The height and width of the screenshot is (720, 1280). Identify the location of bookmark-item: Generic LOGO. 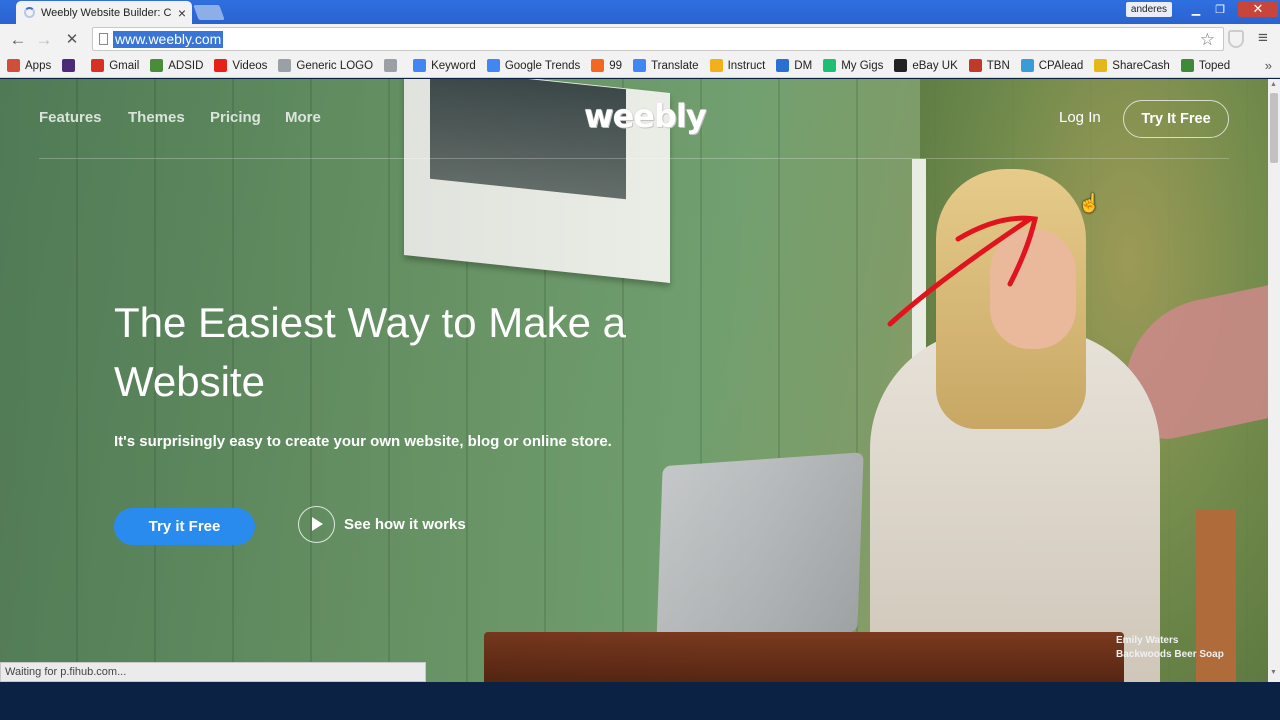
(325, 65).